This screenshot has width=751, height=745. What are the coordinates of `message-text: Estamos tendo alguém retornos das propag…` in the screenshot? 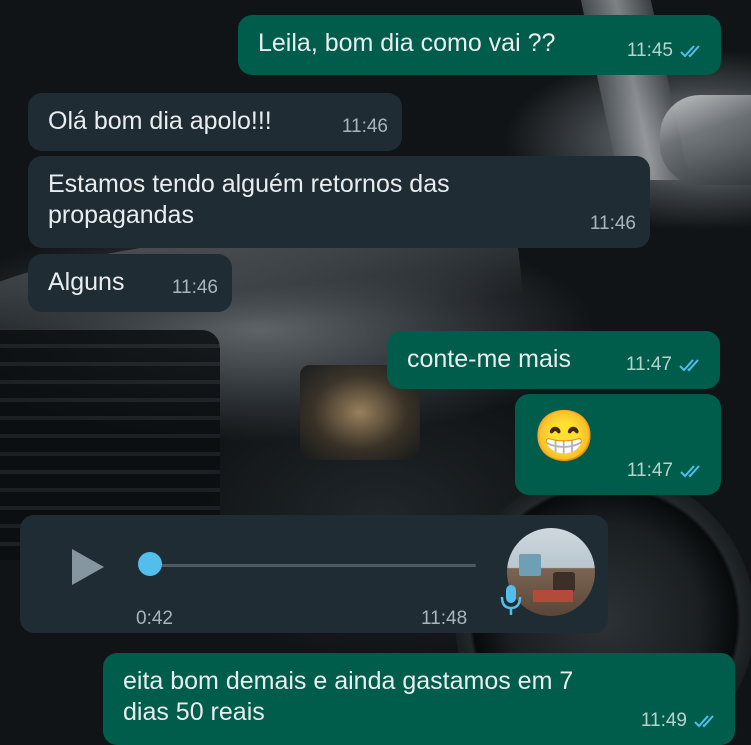 It's located at (249, 200).